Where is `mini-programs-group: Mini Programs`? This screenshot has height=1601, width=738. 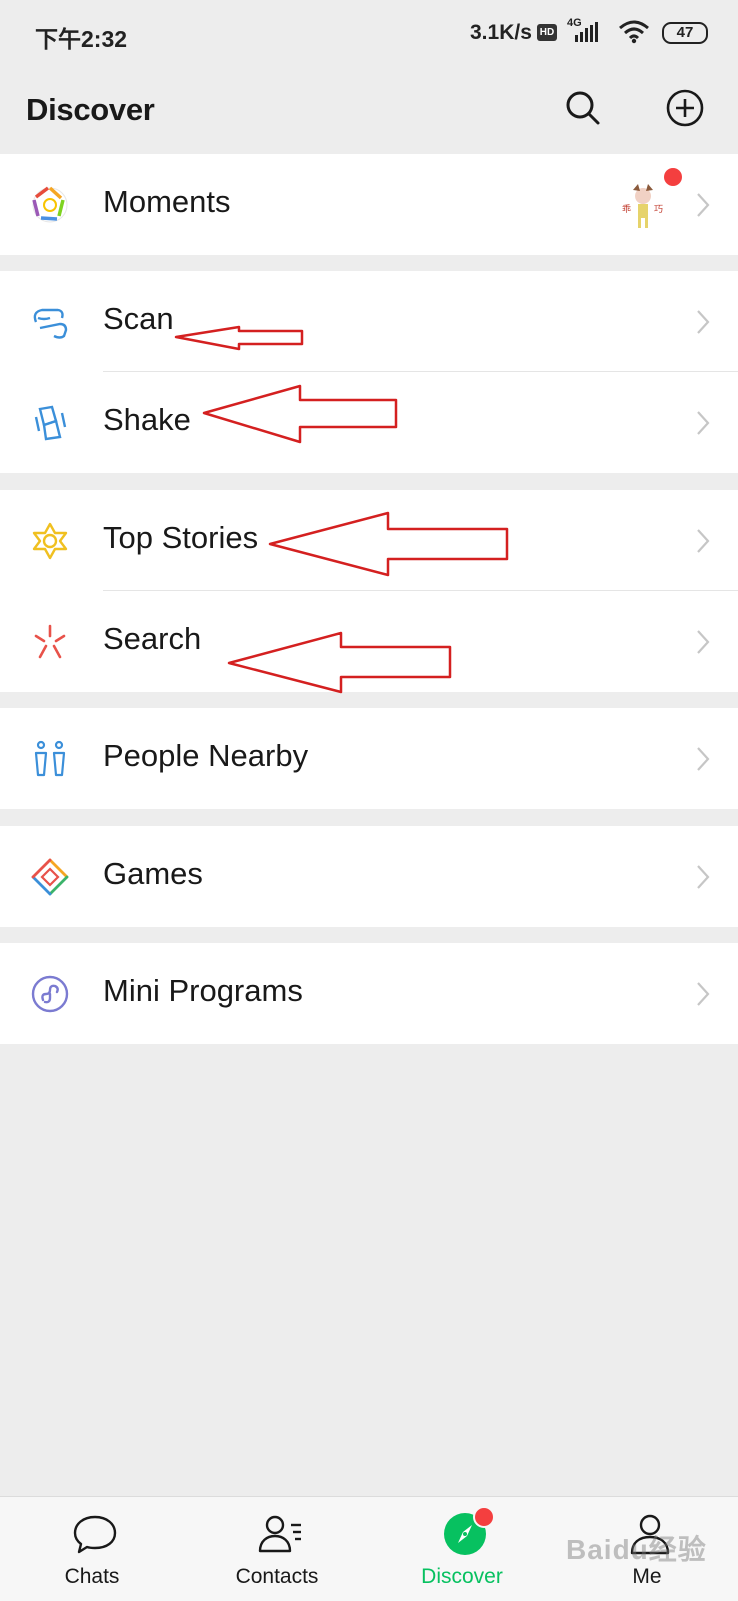
mini-programs-group: Mini Programs is located at coordinates (369, 993).